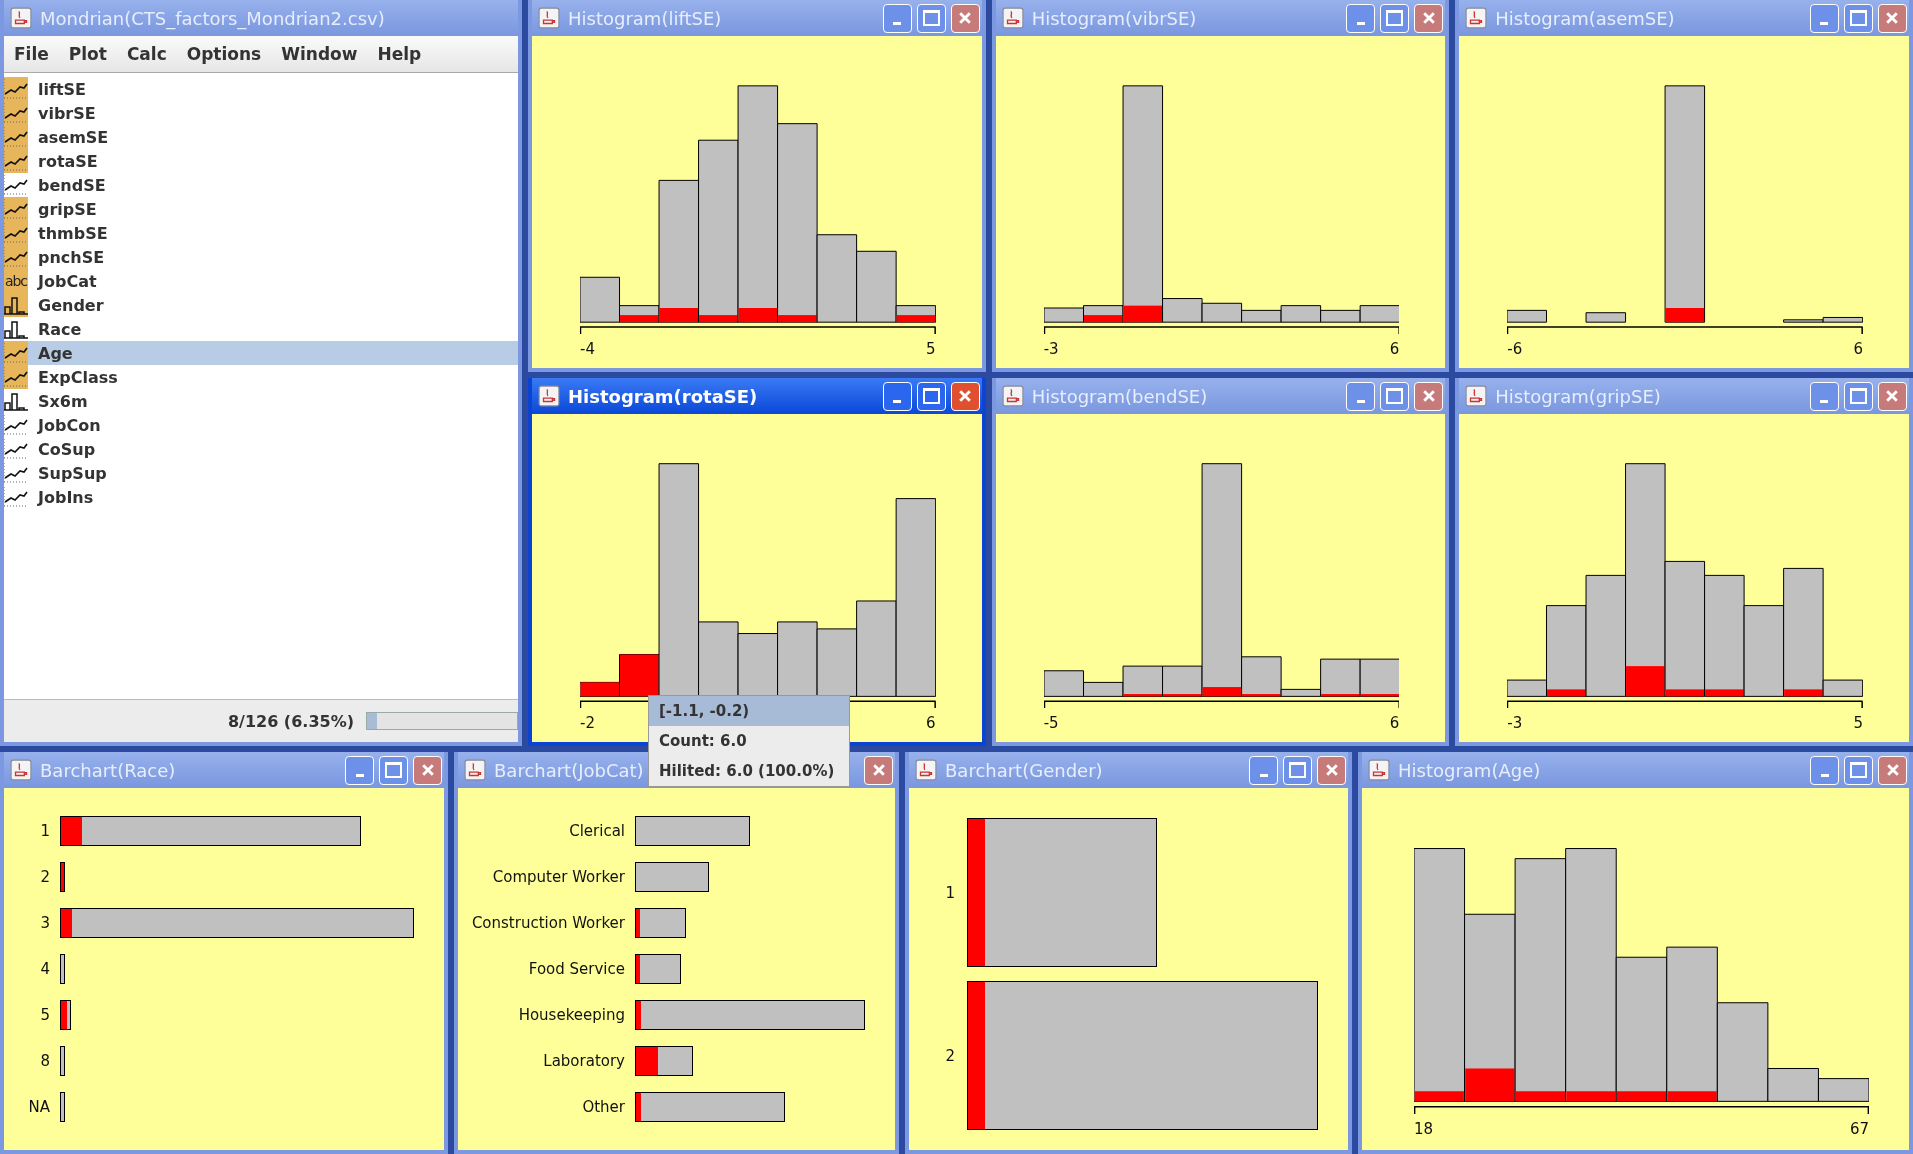  Describe the element at coordinates (44, 969) in the screenshot. I see `category-label: 4` at that location.